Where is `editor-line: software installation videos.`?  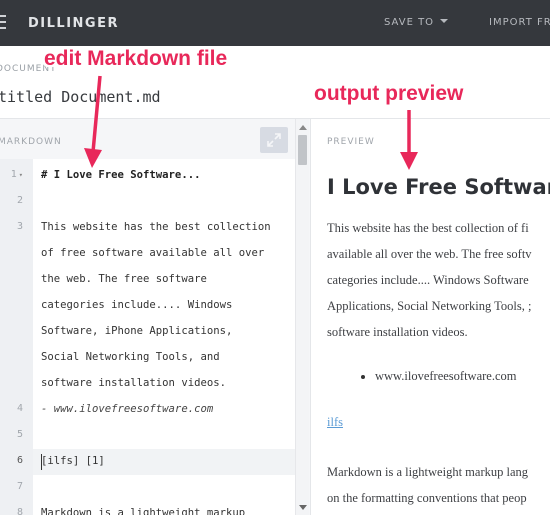
editor-line: software installation videos. is located at coordinates (164, 384).